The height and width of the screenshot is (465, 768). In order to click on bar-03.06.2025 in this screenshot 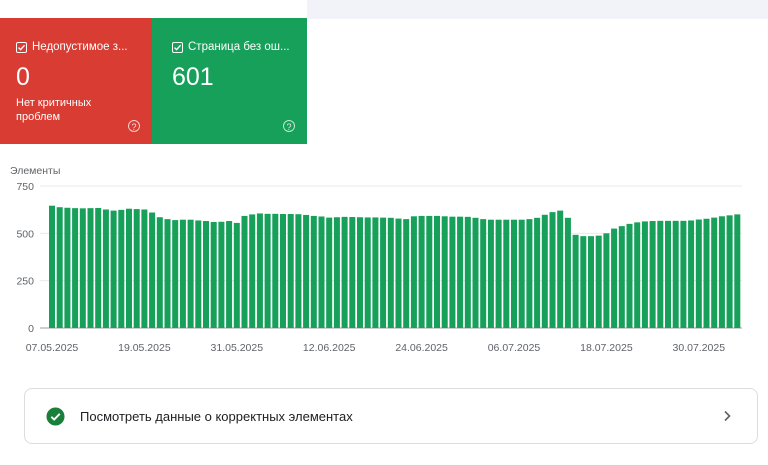, I will do `click(259, 270)`.